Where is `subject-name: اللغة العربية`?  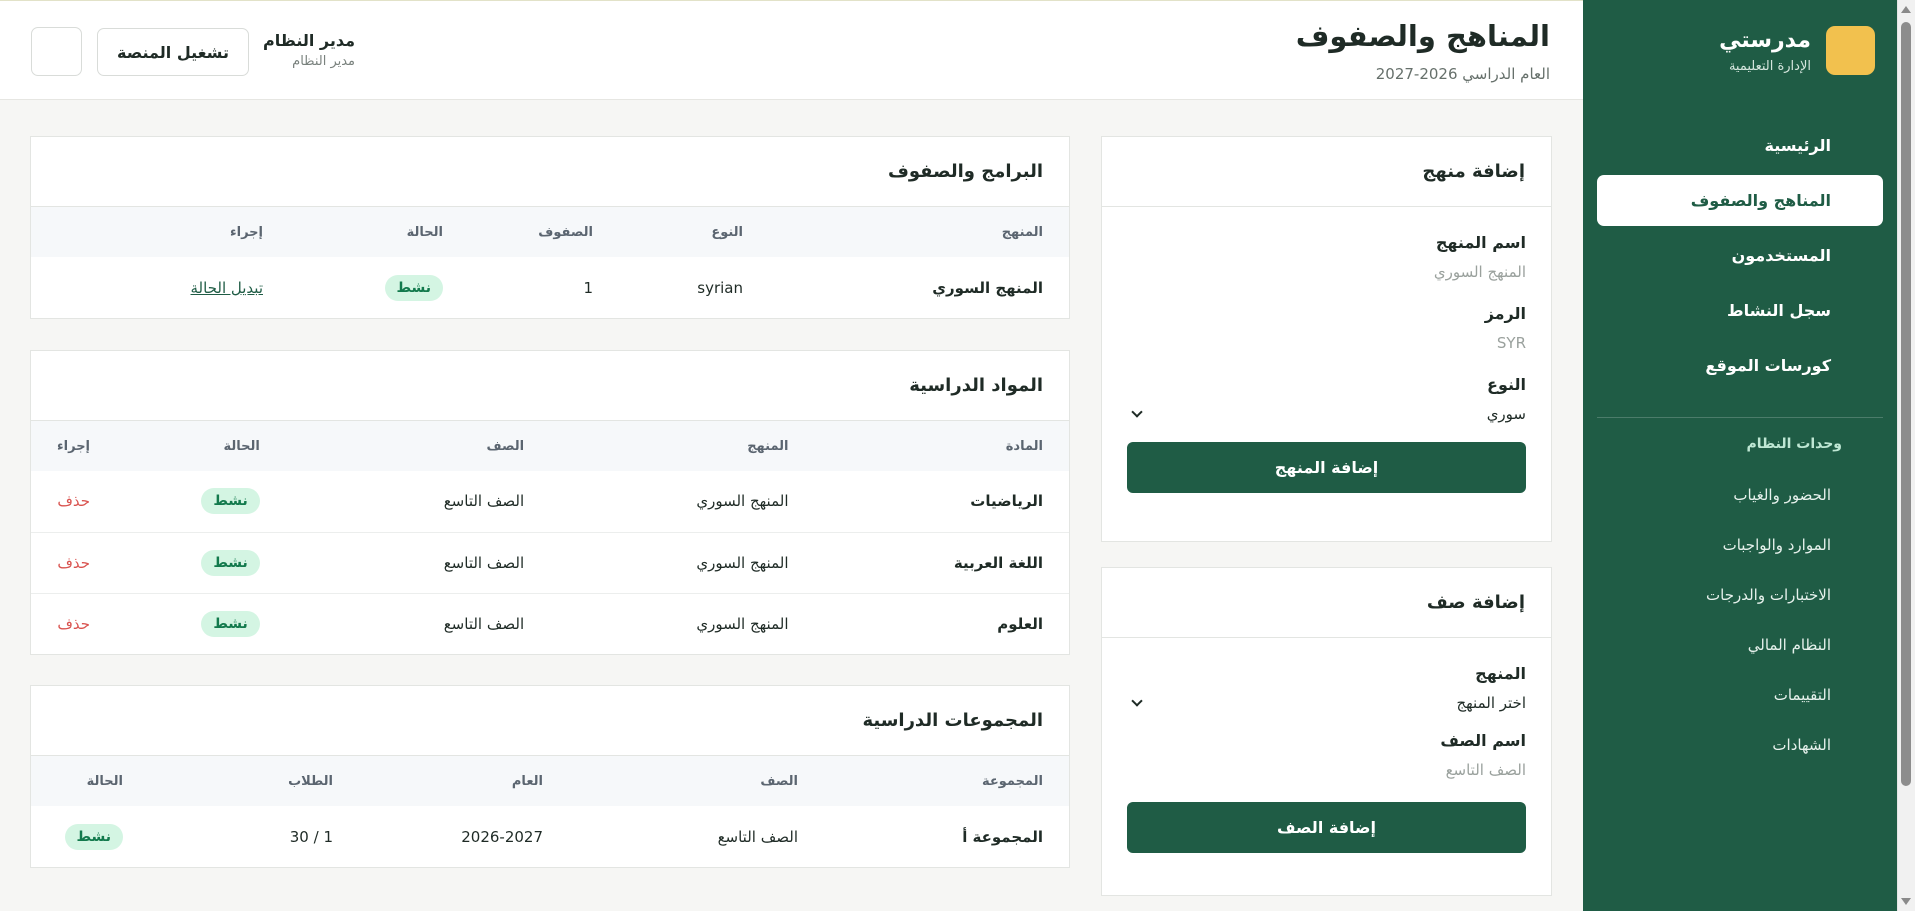
subject-name: اللغة العربية is located at coordinates (941, 562).